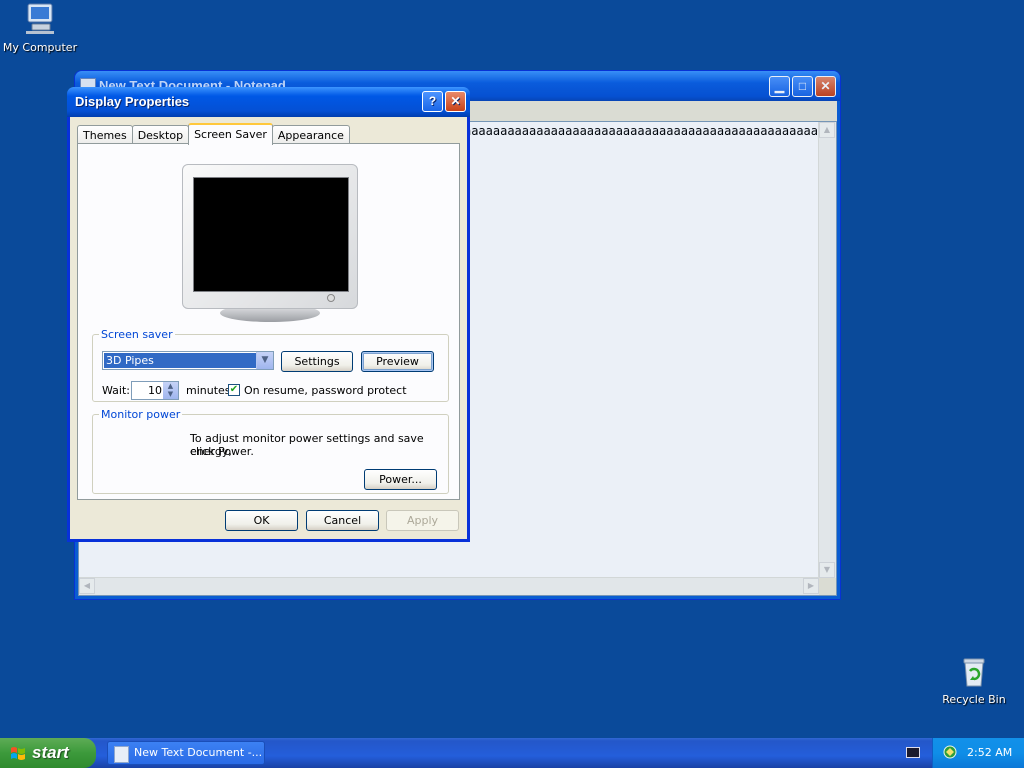 This screenshot has height=768, width=1024. I want to click on desktop-icon-my-computer: My Computer, so click(40, 28).